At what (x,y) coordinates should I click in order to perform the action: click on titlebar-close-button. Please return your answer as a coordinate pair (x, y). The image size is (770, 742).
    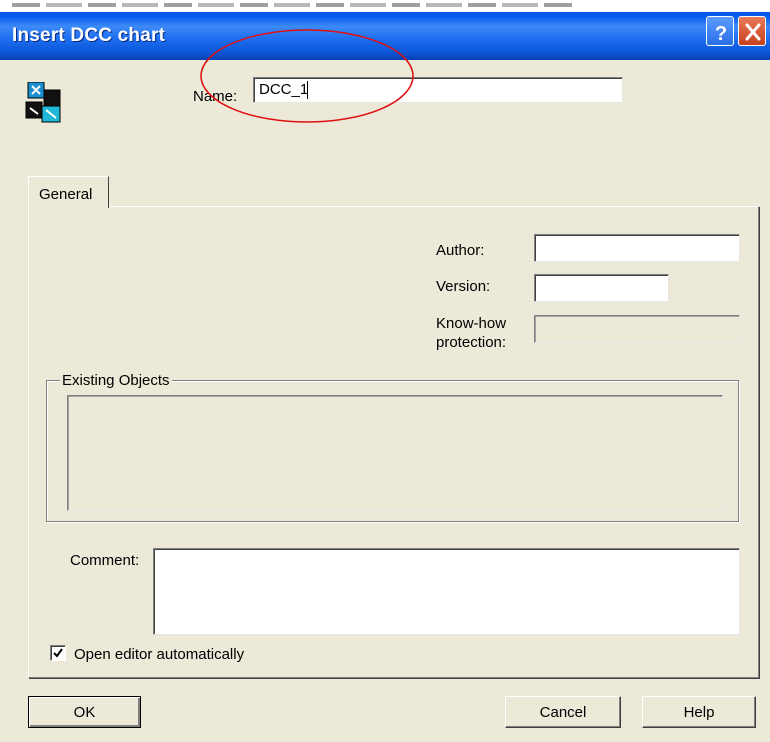
    Looking at the image, I should click on (752, 31).